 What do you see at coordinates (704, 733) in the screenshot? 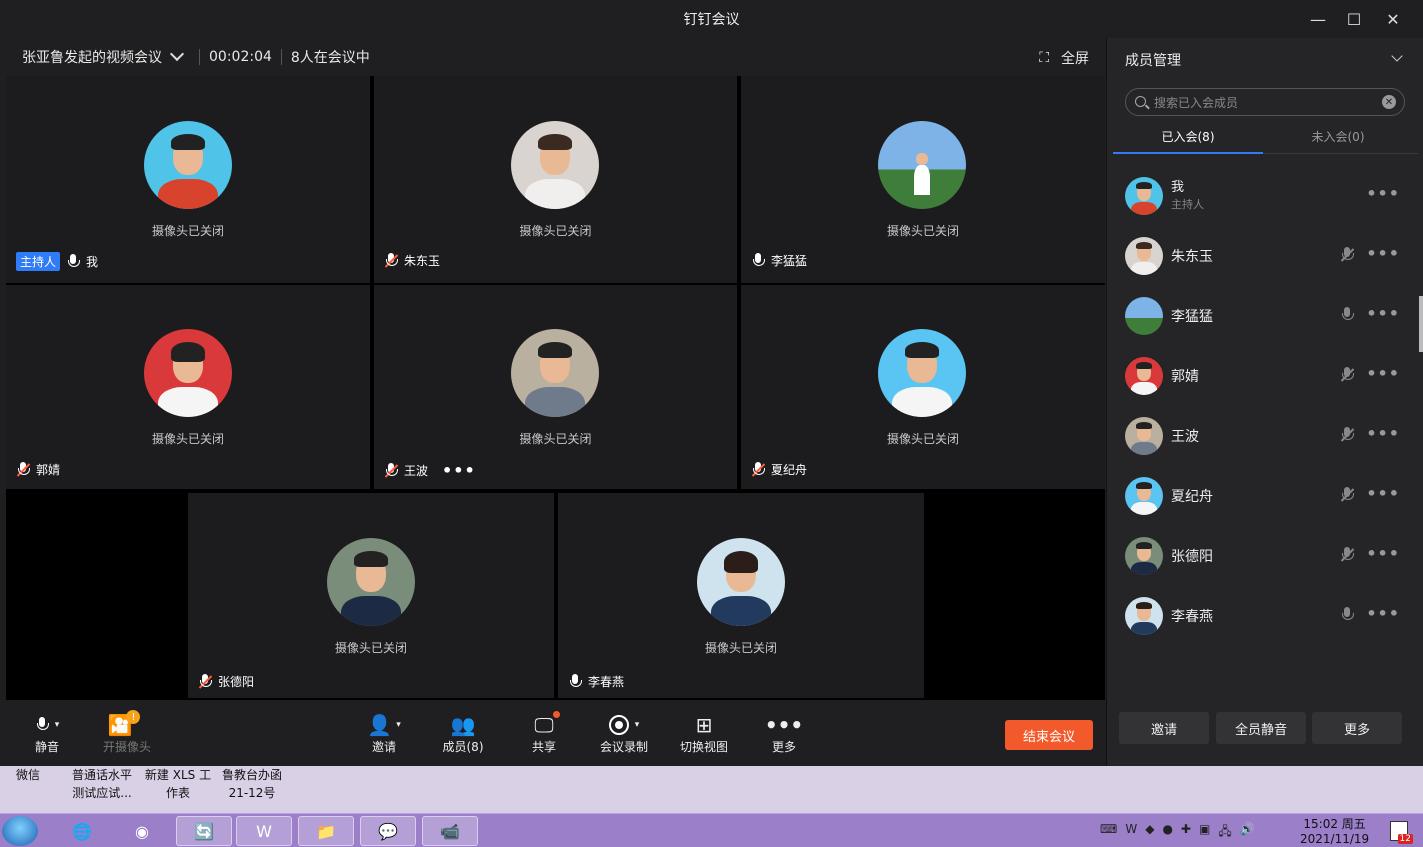
I see `switch-view-button: ⊞ 切换视图` at bounding box center [704, 733].